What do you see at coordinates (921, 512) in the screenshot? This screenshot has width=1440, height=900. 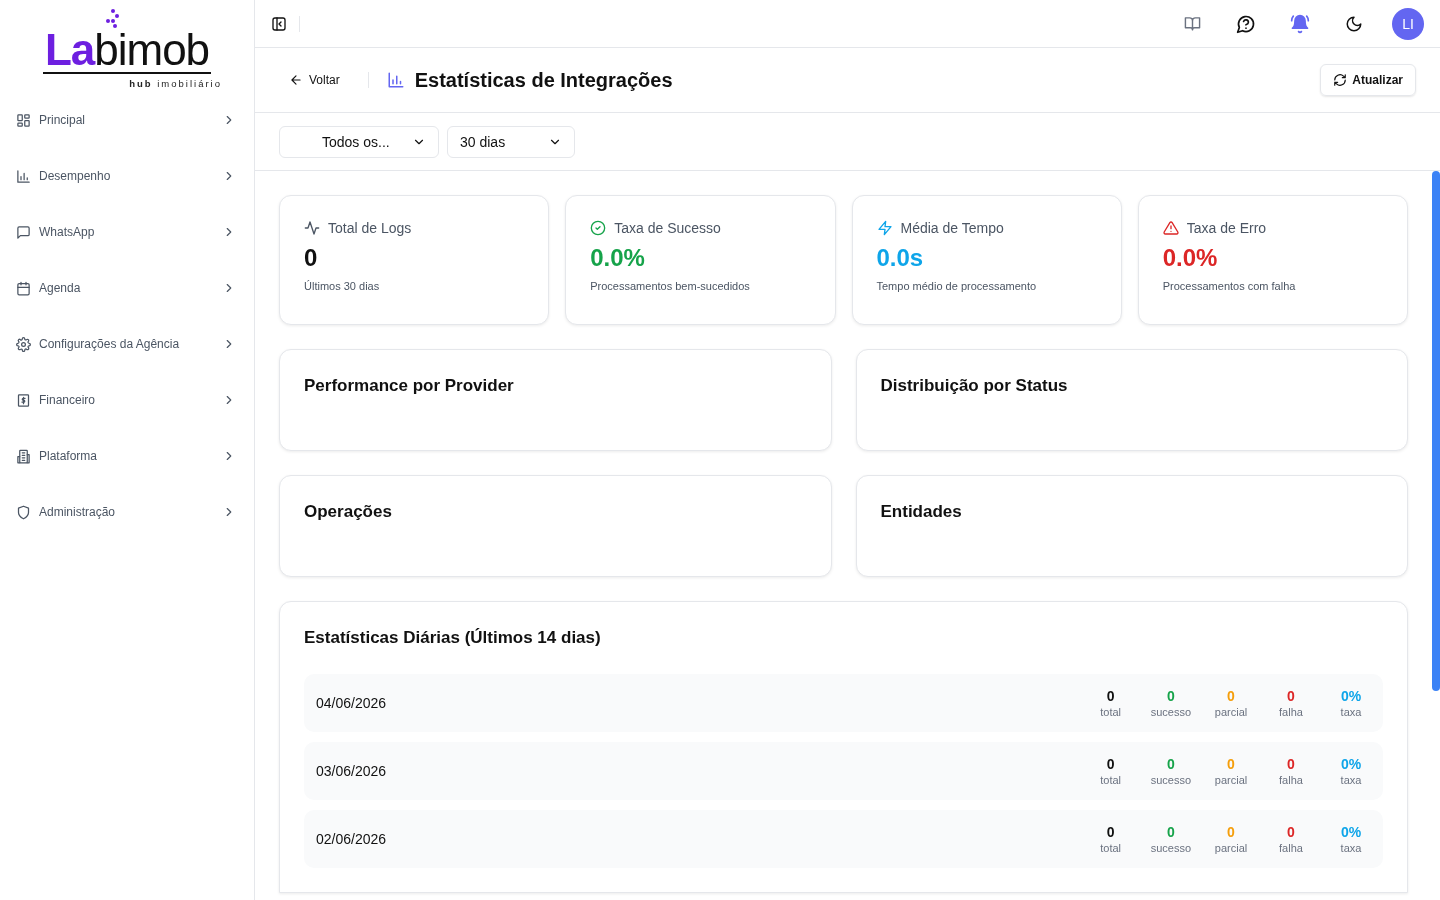 I see `panel-title: Entidades` at bounding box center [921, 512].